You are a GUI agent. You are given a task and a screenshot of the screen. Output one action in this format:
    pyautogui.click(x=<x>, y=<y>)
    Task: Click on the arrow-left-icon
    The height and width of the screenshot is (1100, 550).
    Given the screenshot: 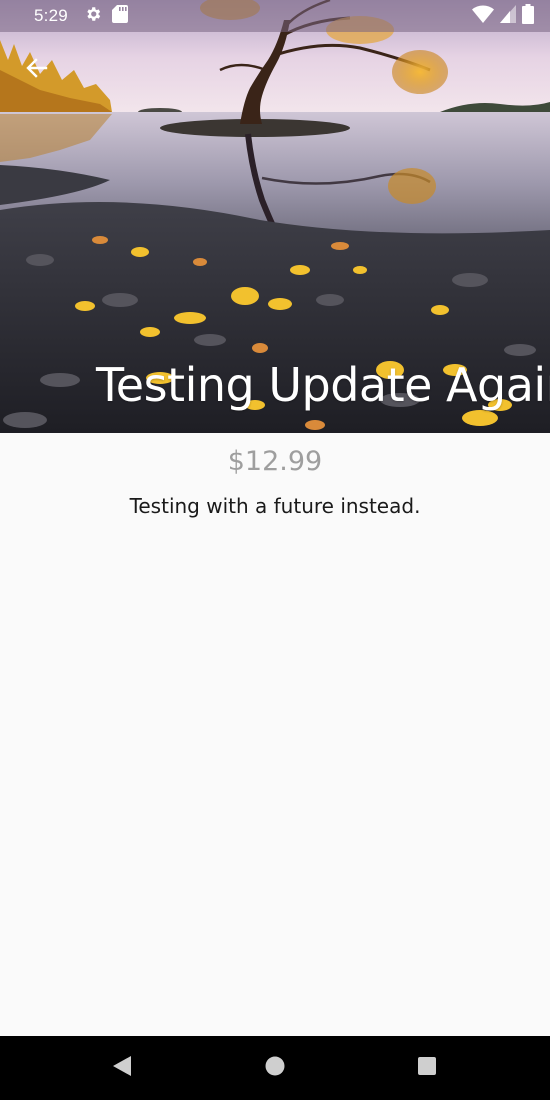 What is the action you would take?
    pyautogui.click(x=37, y=70)
    